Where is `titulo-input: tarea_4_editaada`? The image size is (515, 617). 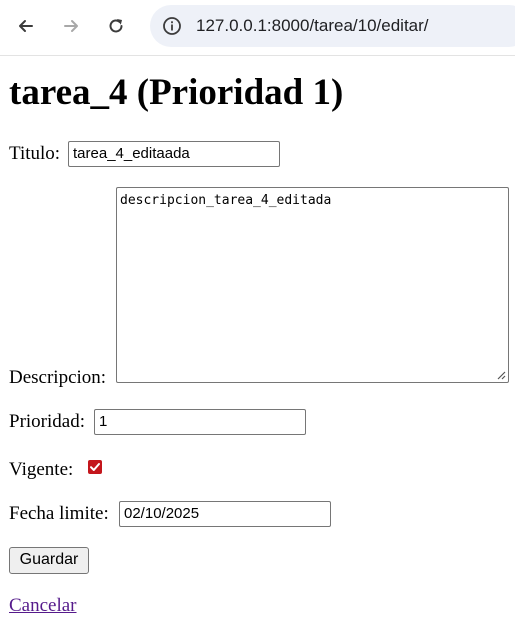
titulo-input: tarea_4_editaada is located at coordinates (174, 154).